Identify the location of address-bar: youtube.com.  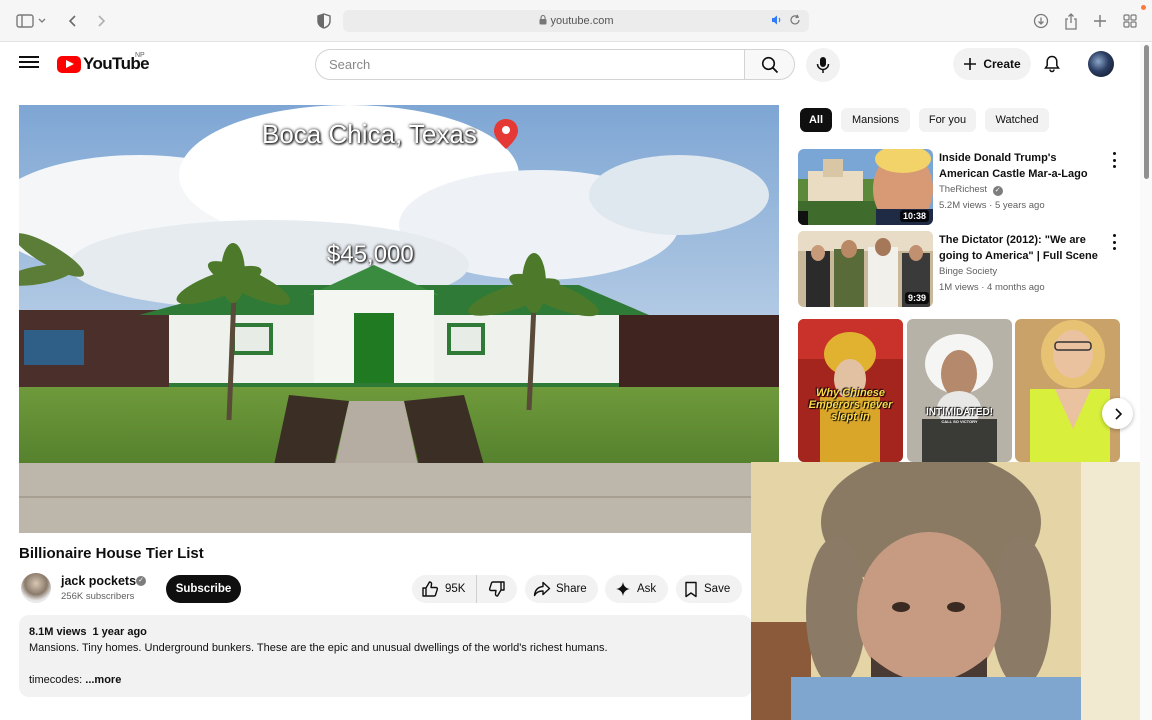
(576, 21).